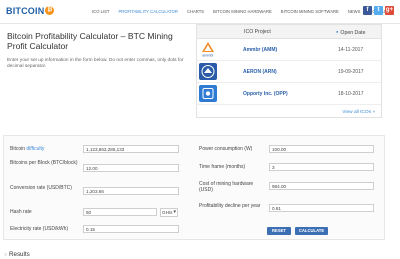 The image size is (400, 259). I want to click on ammbr-logo-icon: ammbr, so click(208, 49).